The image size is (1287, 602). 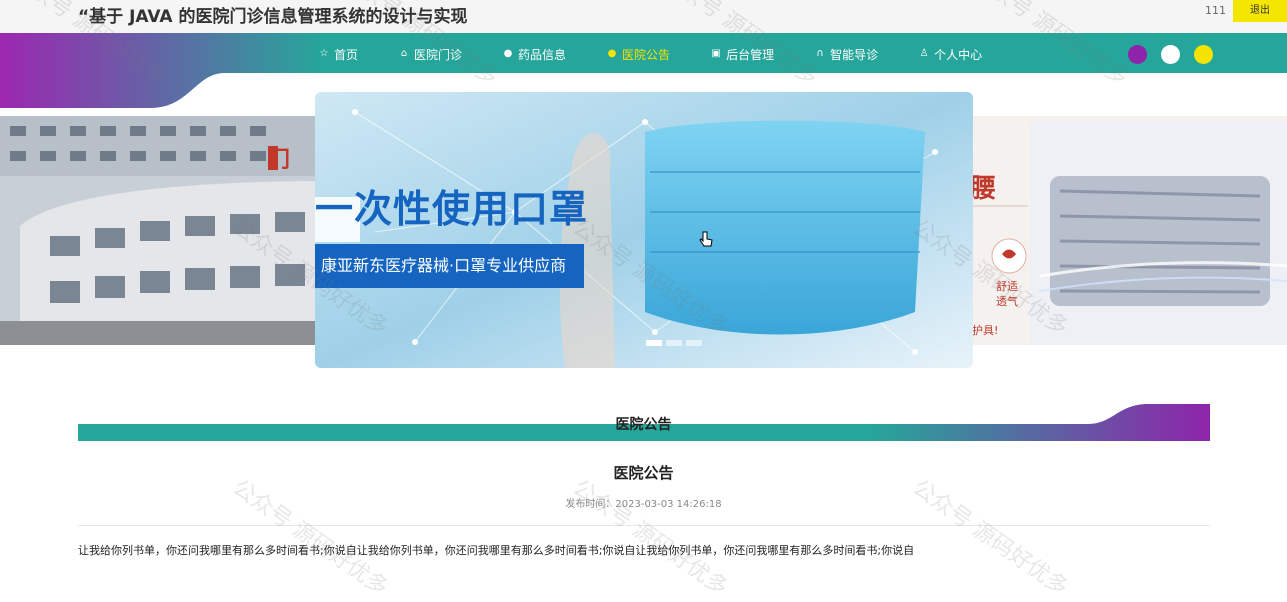 I want to click on nav-item-profile: ♙ 个人中心, so click(x=950, y=54).